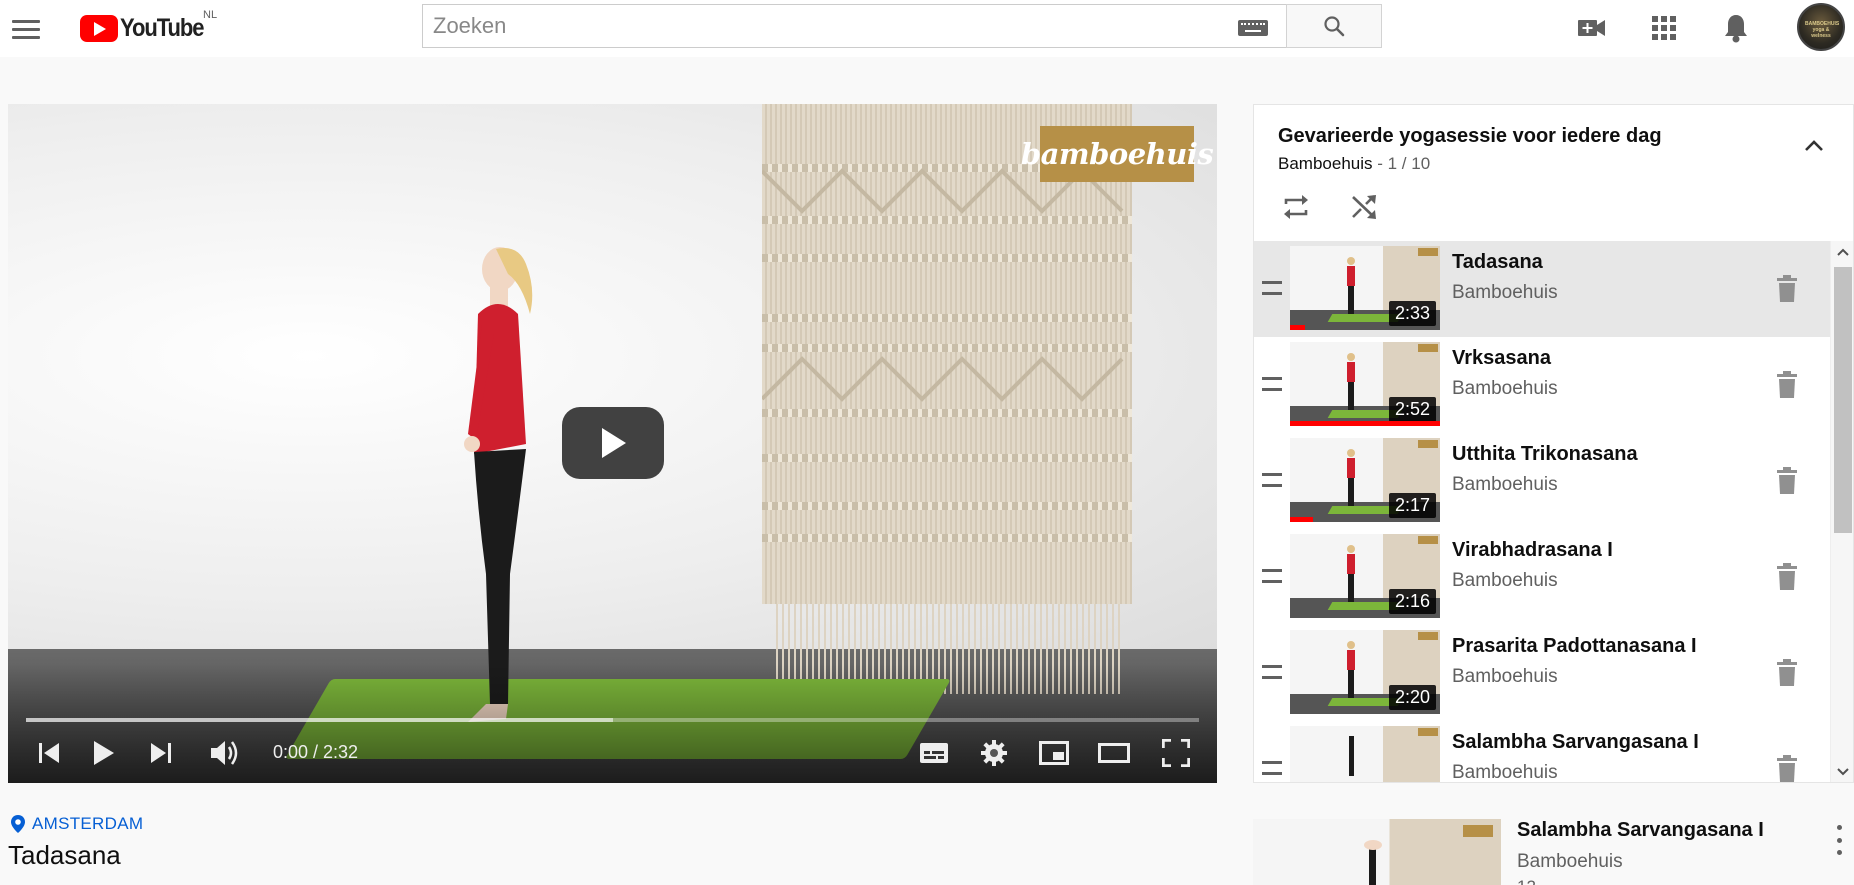  I want to click on scroll-up-button, so click(1842, 252).